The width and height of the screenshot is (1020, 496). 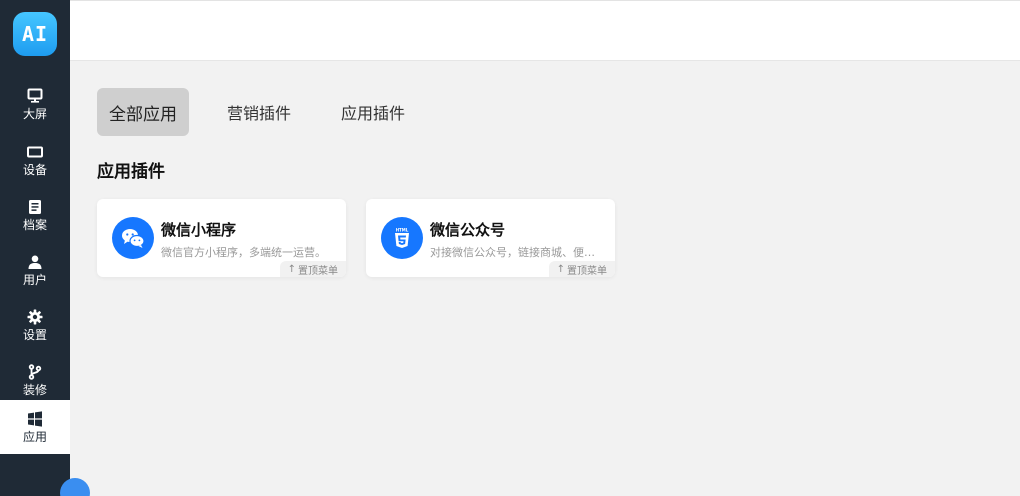 I want to click on gear-icon, so click(x=35, y=316).